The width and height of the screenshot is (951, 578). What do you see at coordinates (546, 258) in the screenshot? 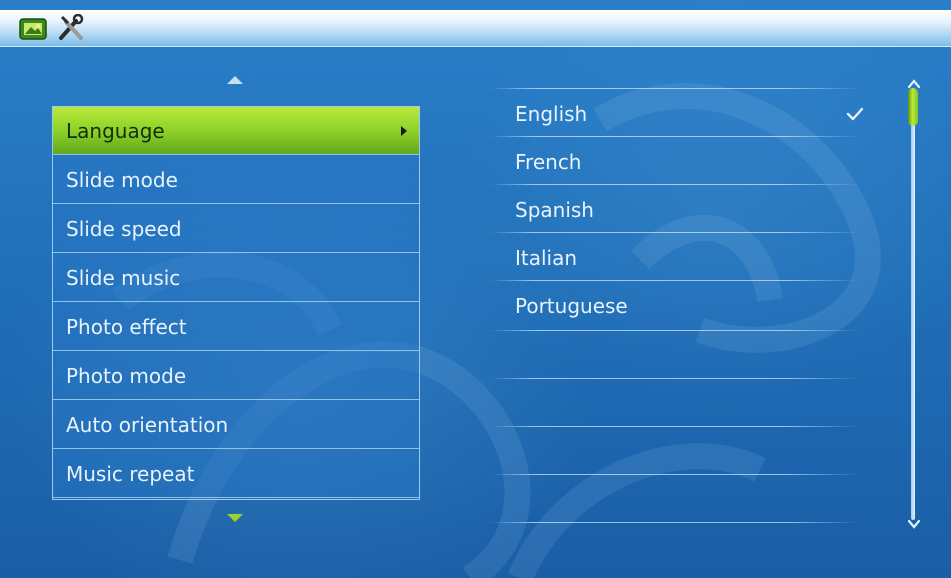
I see `option-label: Italian` at bounding box center [546, 258].